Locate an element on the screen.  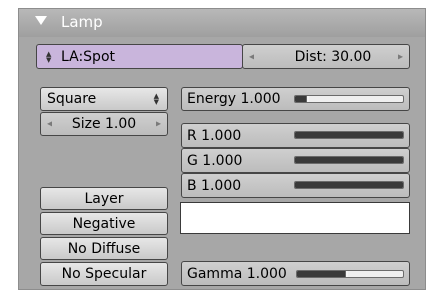
color-r-slider: R 1.000 is located at coordinates (295, 135).